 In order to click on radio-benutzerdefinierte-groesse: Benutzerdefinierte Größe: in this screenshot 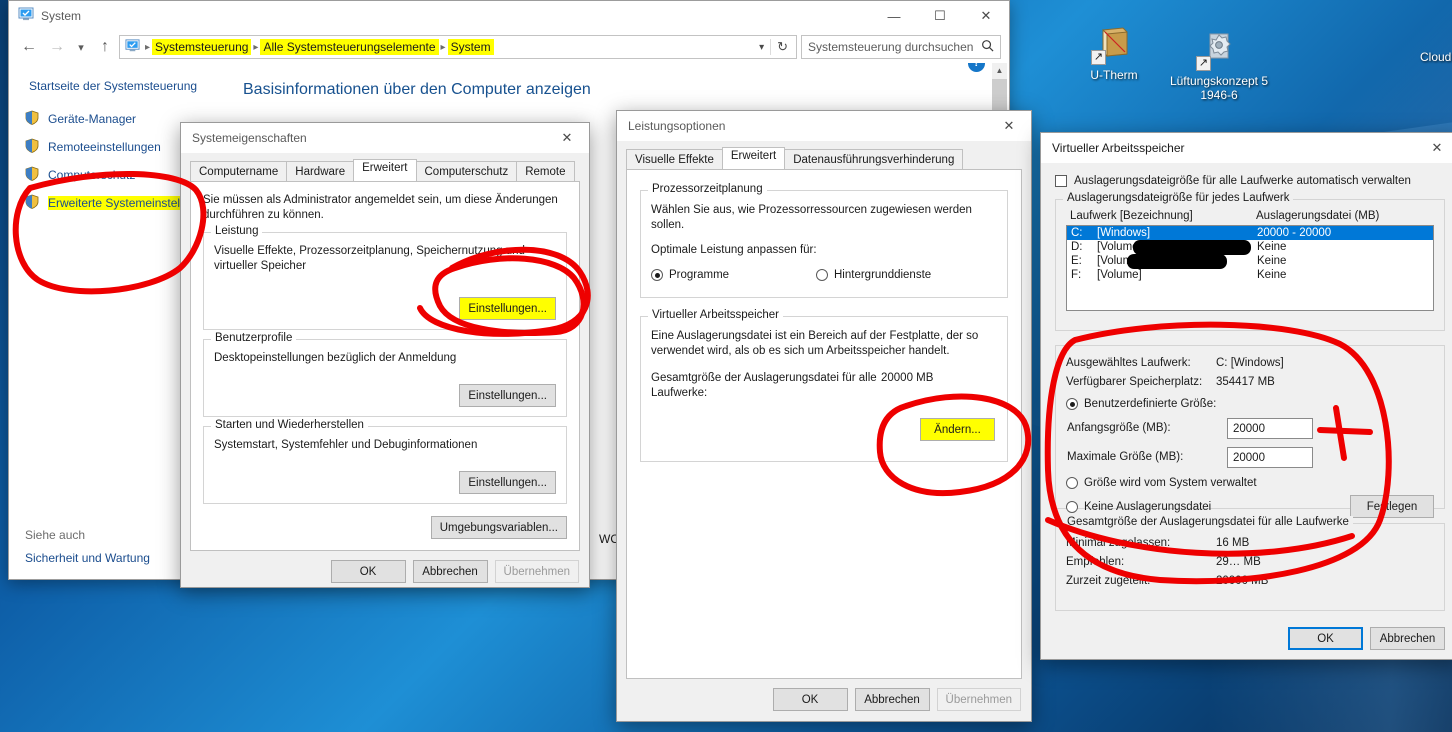, I will do `click(1250, 404)`.